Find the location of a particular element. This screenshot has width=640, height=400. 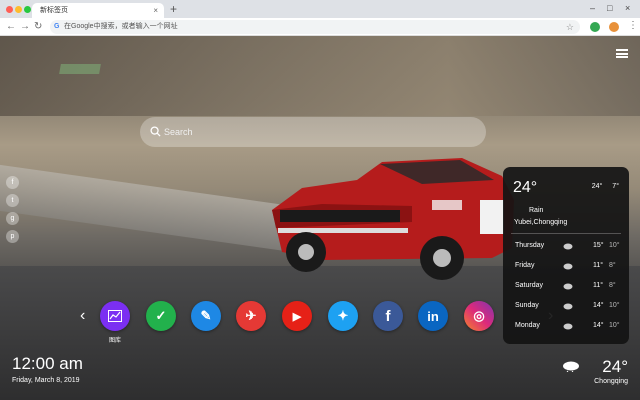

maximize-button: □ is located at coordinates (609, 8).